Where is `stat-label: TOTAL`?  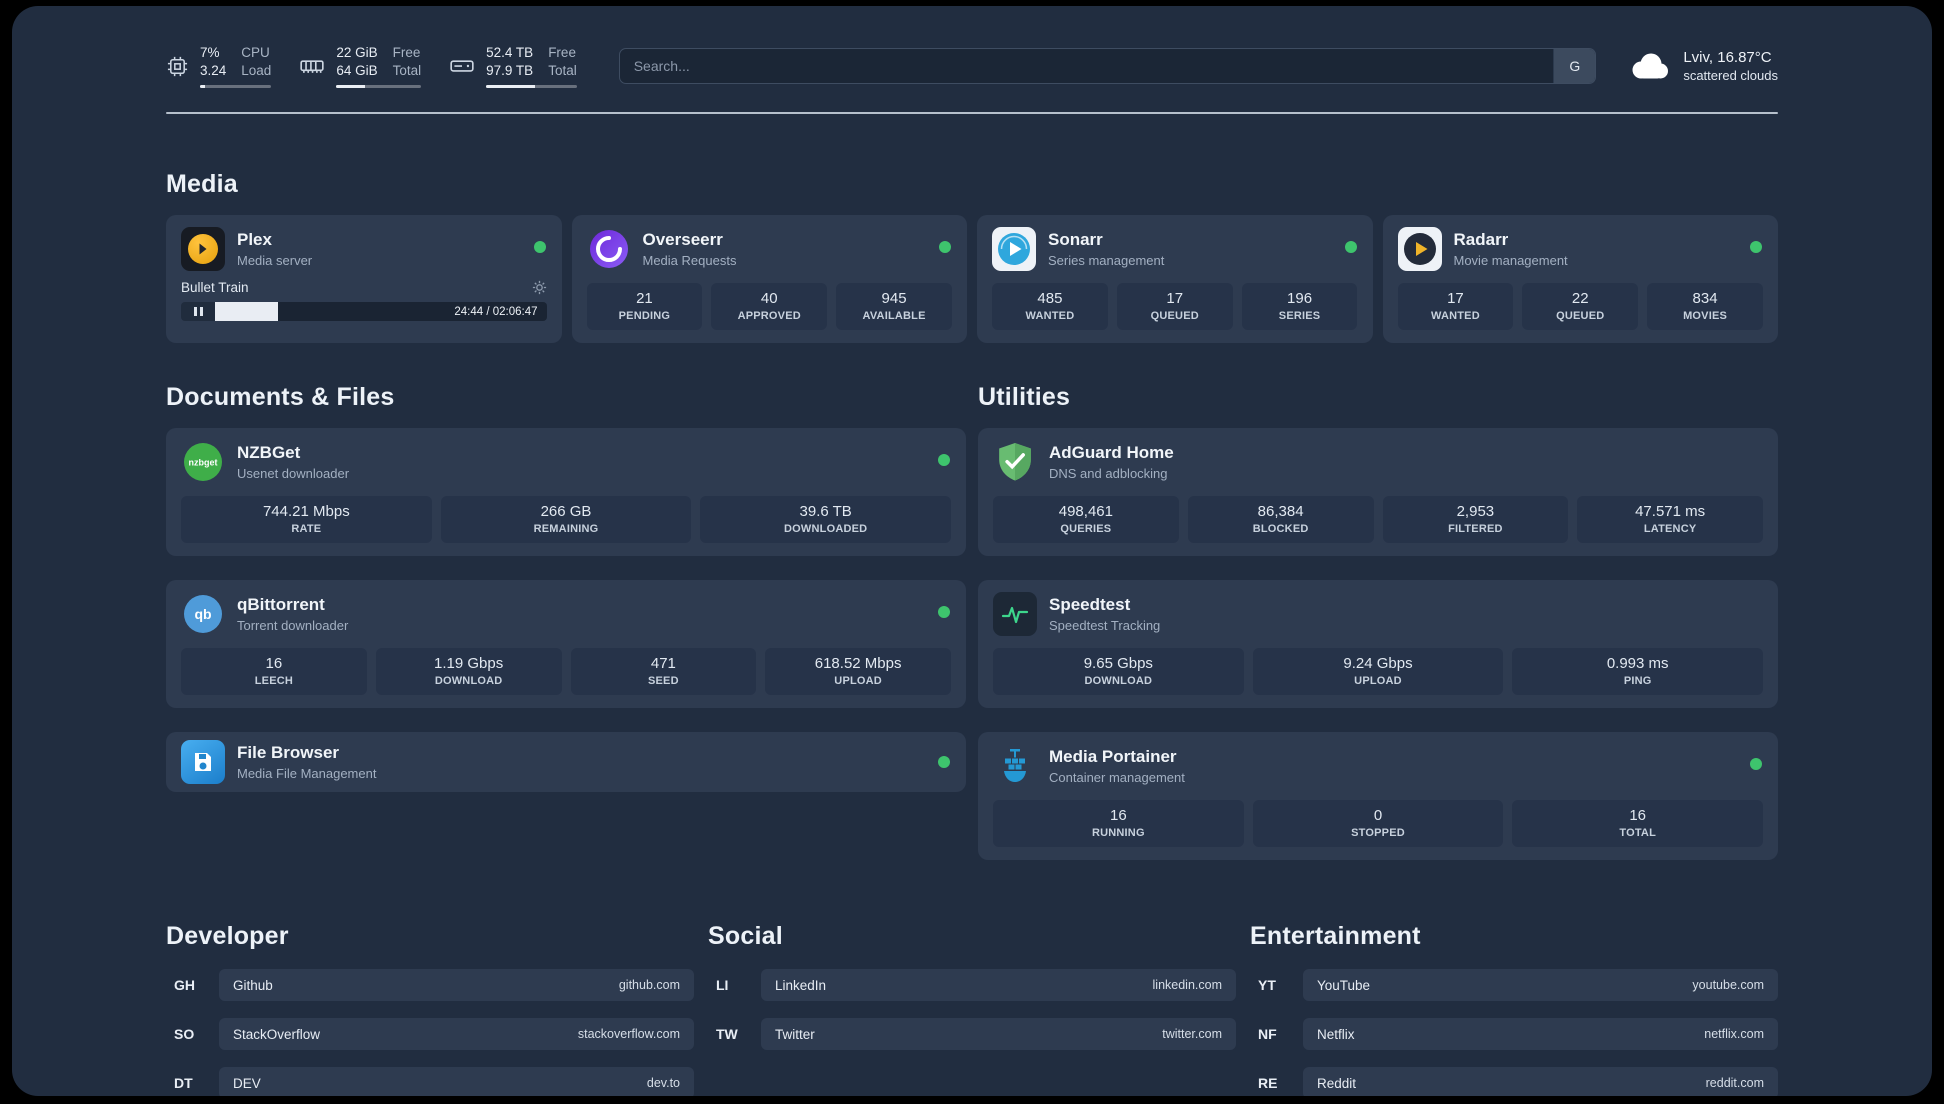 stat-label: TOTAL is located at coordinates (1637, 833).